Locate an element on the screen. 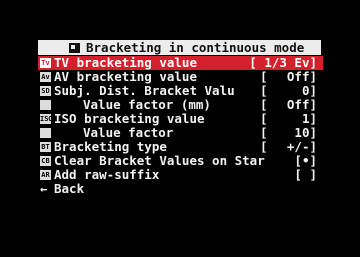 Image resolution: width=360 pixels, height=257 pixels. bracketing-type-icon: BT is located at coordinates (45, 147).